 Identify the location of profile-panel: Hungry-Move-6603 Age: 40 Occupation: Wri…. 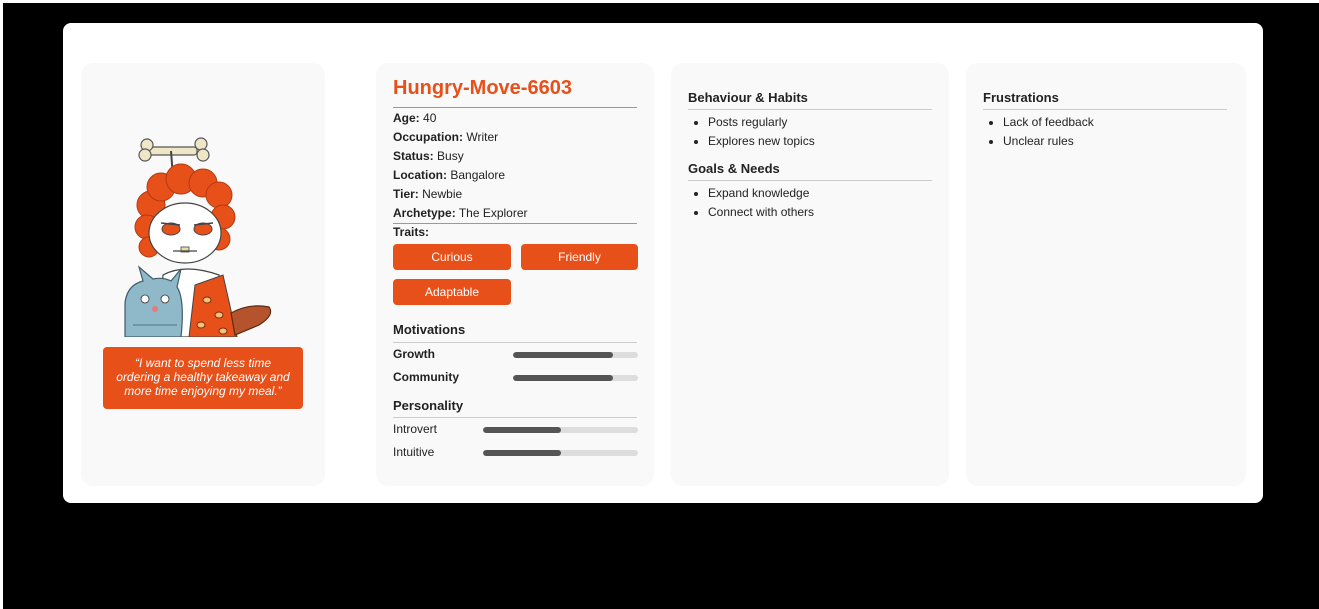
(515, 274).